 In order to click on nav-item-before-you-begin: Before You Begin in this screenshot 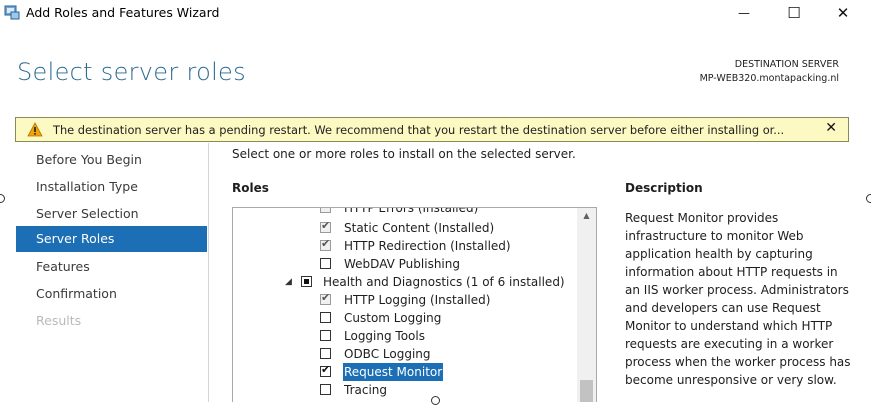, I will do `click(111, 160)`.